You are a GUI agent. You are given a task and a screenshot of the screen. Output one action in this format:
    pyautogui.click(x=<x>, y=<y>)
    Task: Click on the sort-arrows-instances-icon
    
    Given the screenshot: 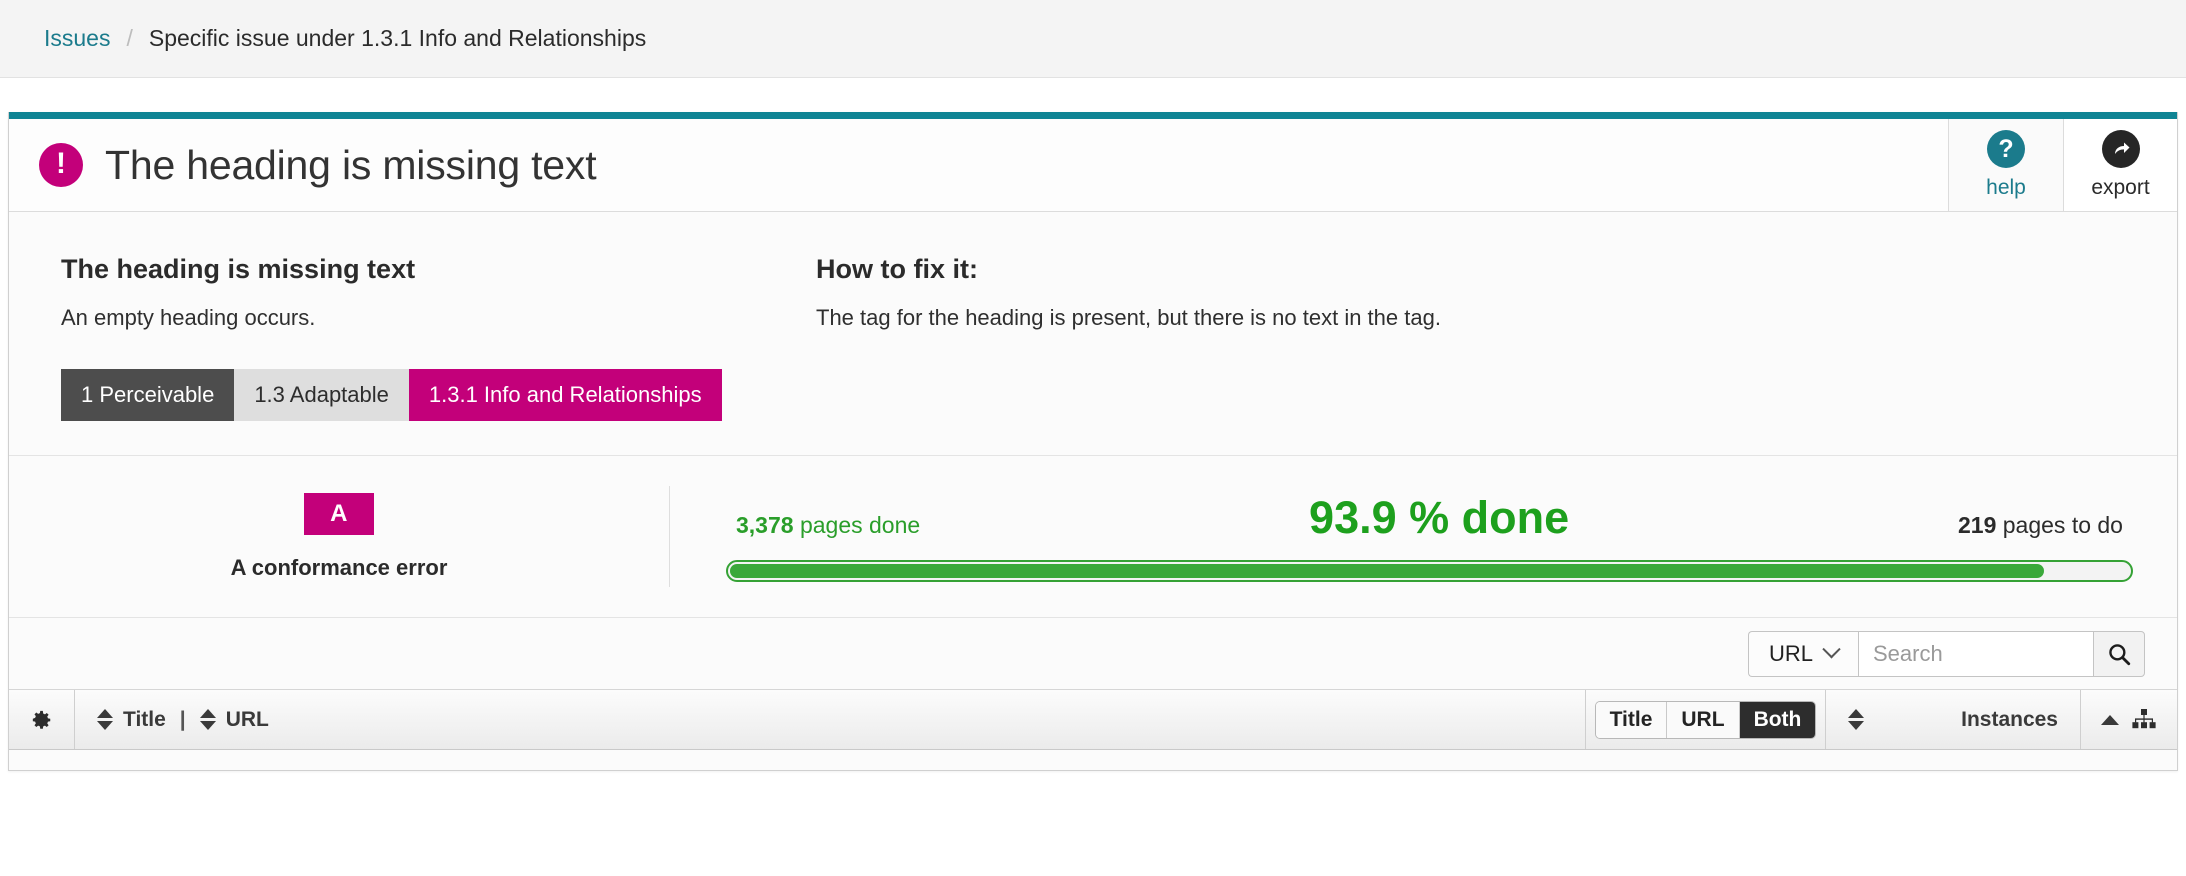 What is the action you would take?
    pyautogui.click(x=1856, y=719)
    